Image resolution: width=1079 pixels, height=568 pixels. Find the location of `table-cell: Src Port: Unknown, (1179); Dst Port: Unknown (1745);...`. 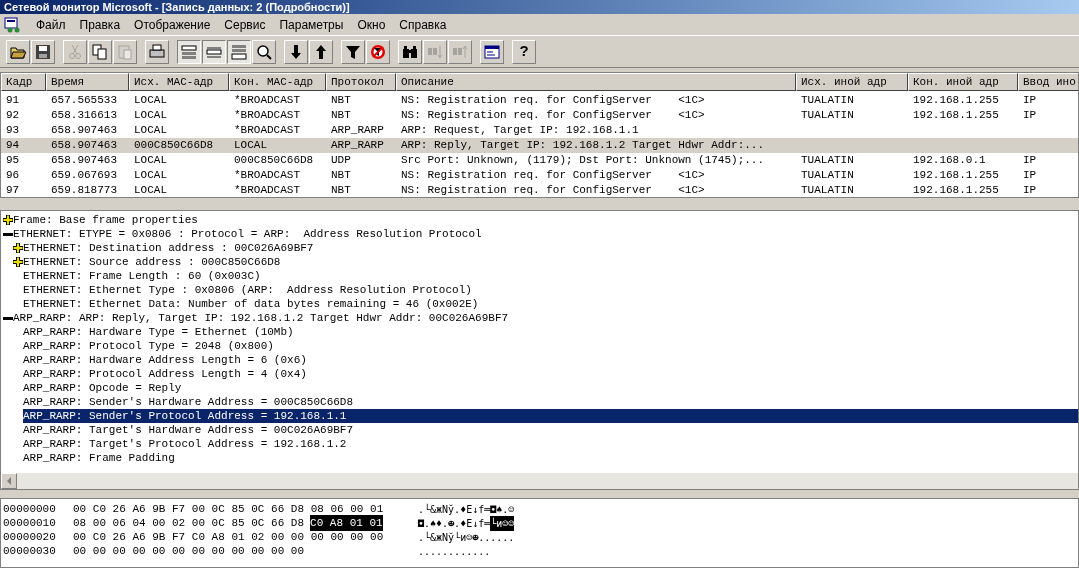

table-cell: Src Port: Unknown, (1179); Dst Port: Unknown (1745);... is located at coordinates (583, 160).